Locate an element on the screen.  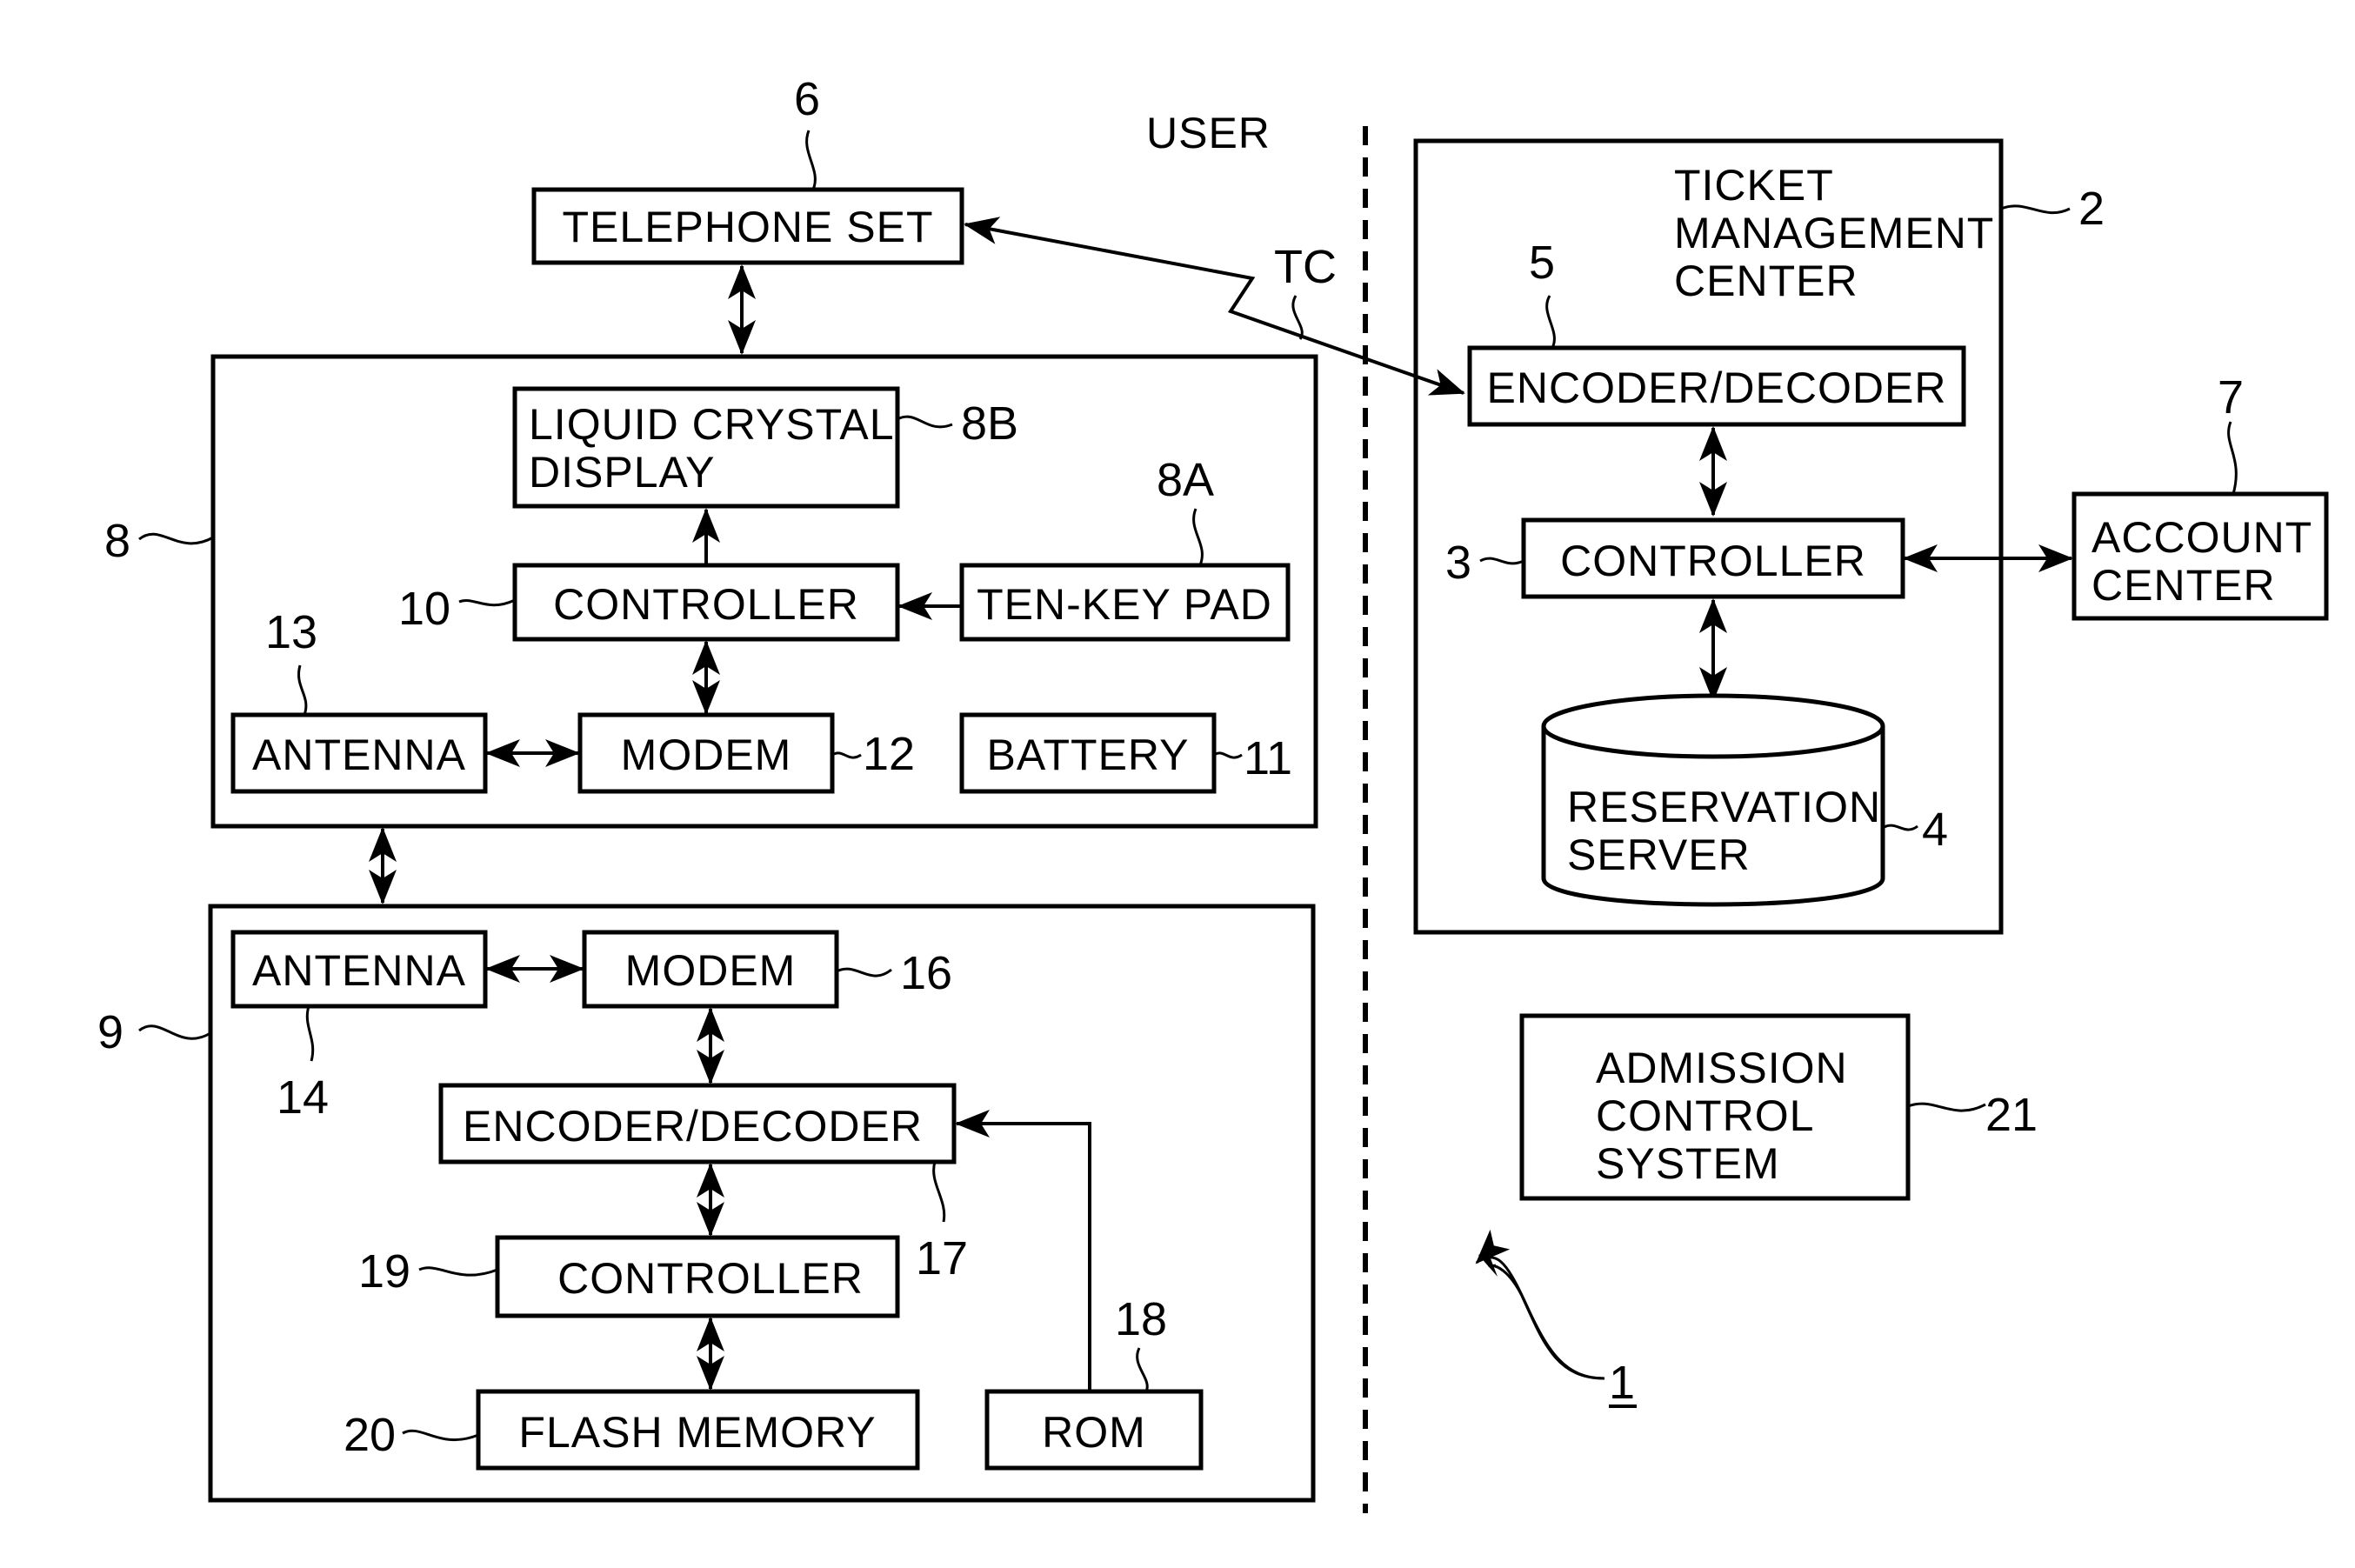
battery-block: BATTERY is located at coordinates (1088, 753).